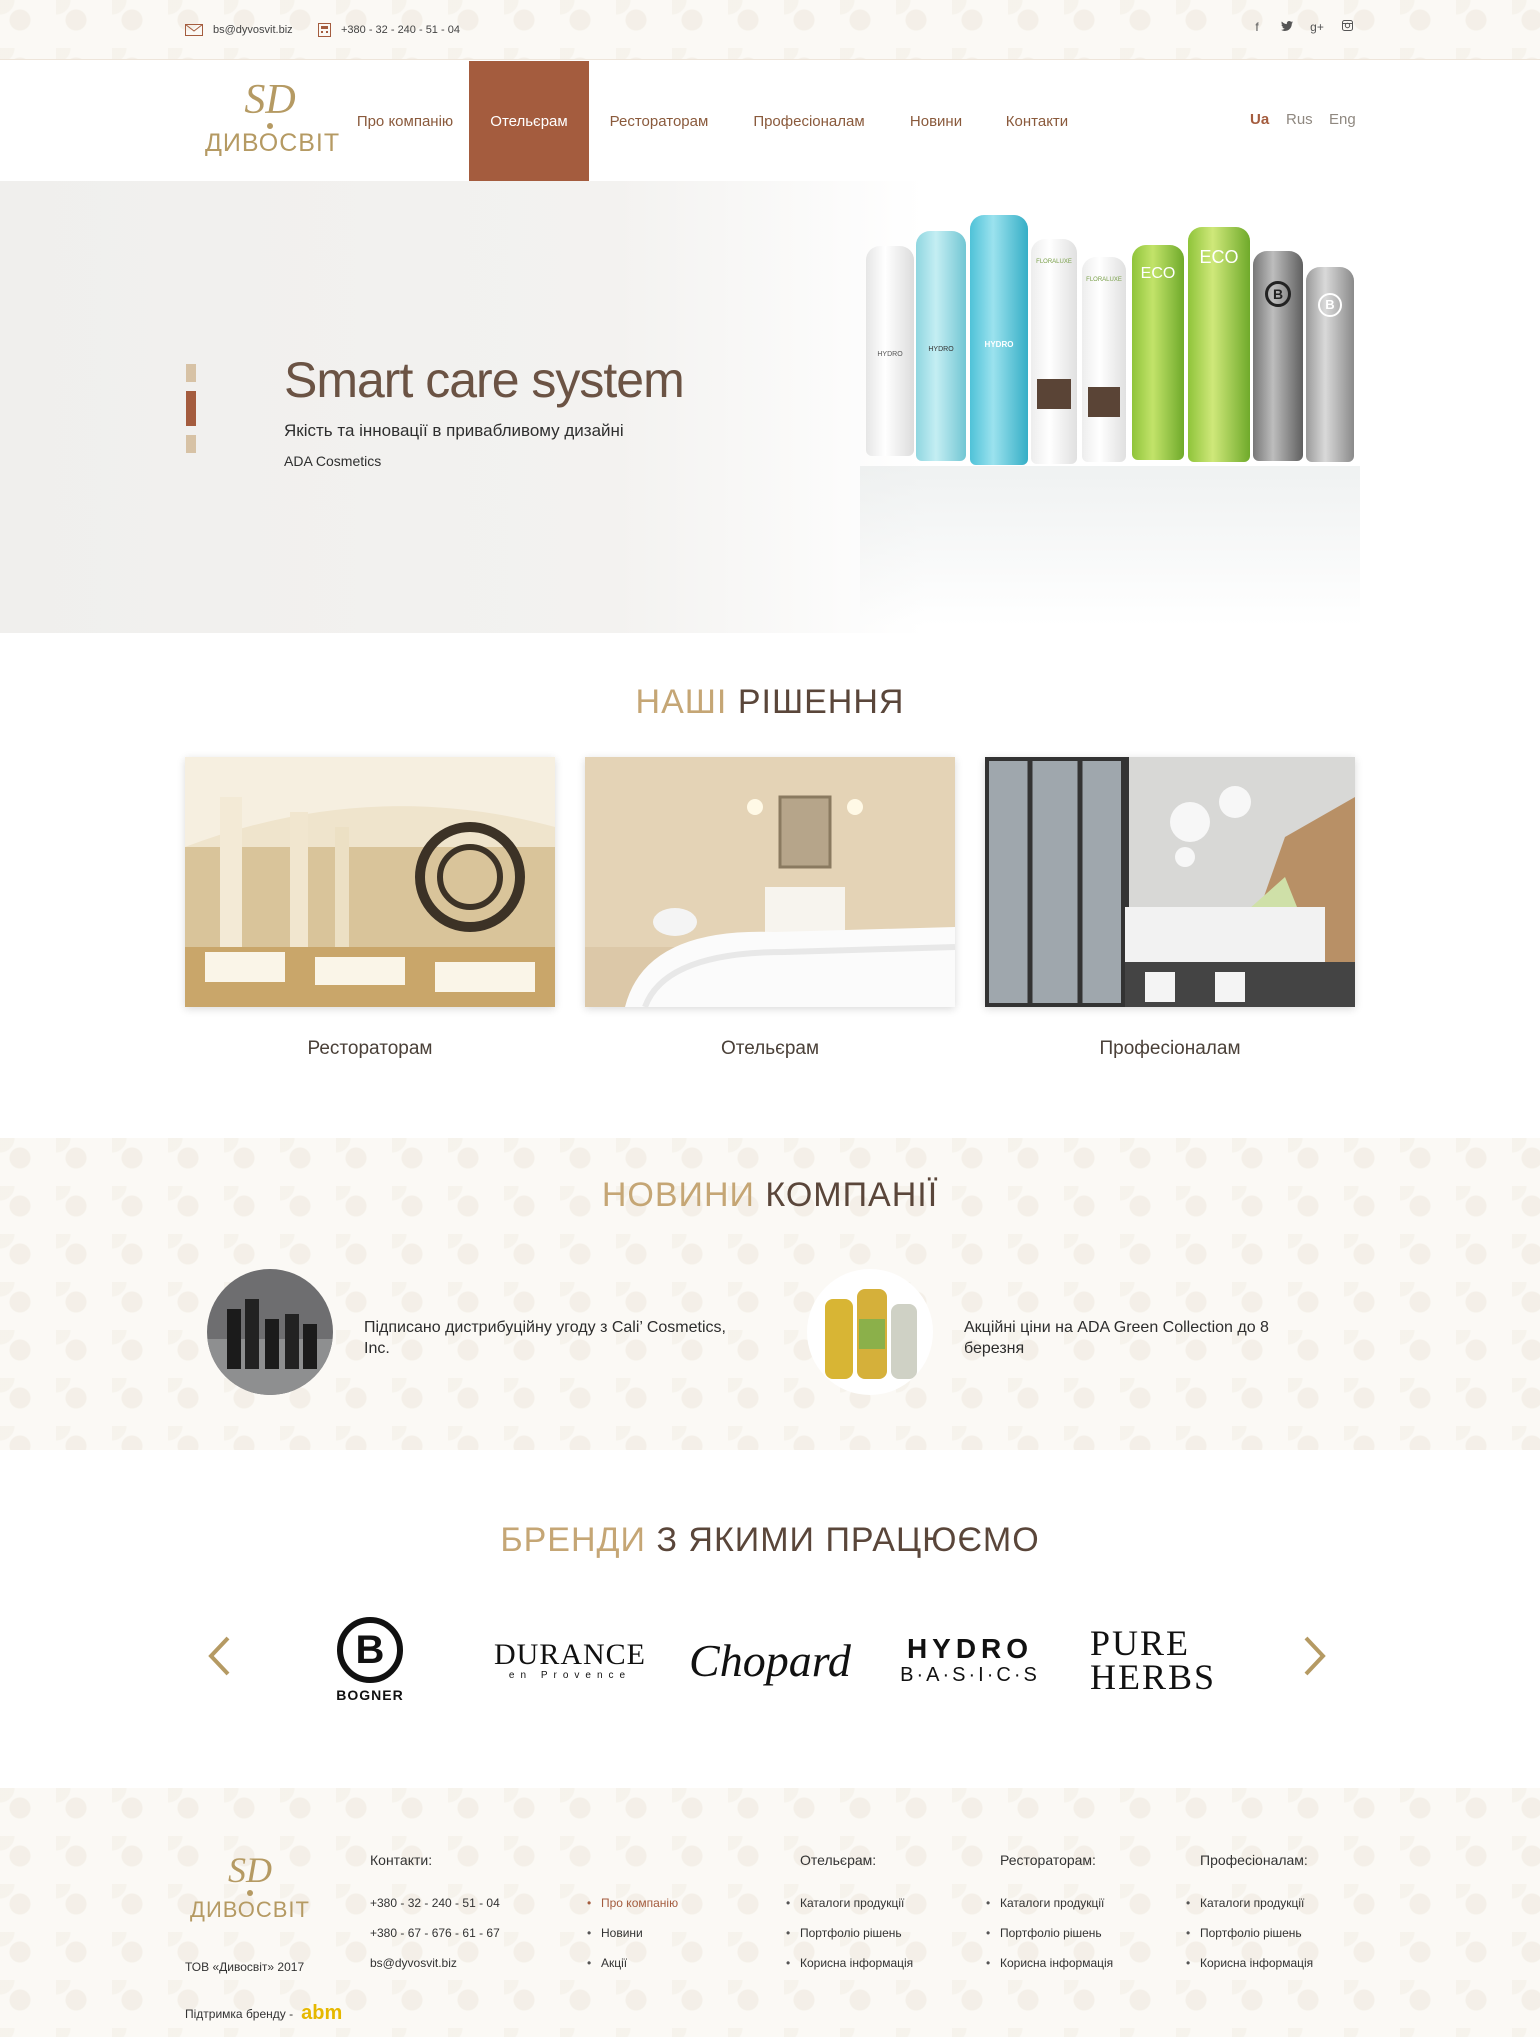  I want to click on news-image-green-collection, so click(870, 1332).